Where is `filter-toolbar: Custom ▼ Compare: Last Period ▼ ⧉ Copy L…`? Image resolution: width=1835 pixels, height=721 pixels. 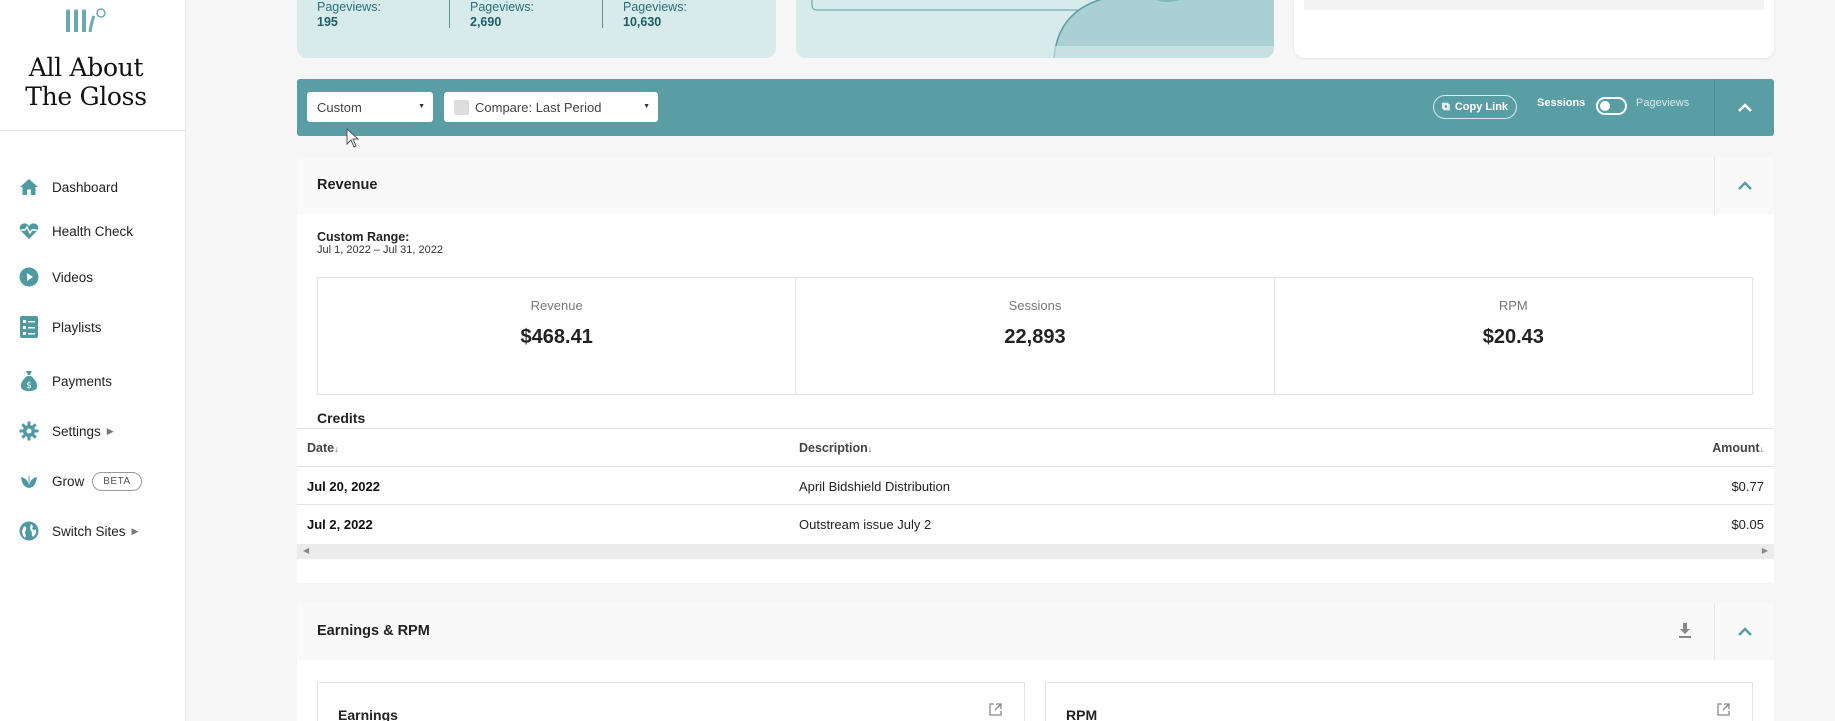
filter-toolbar: Custom ▼ Compare: Last Period ▼ ⧉ Copy L… is located at coordinates (1035, 107).